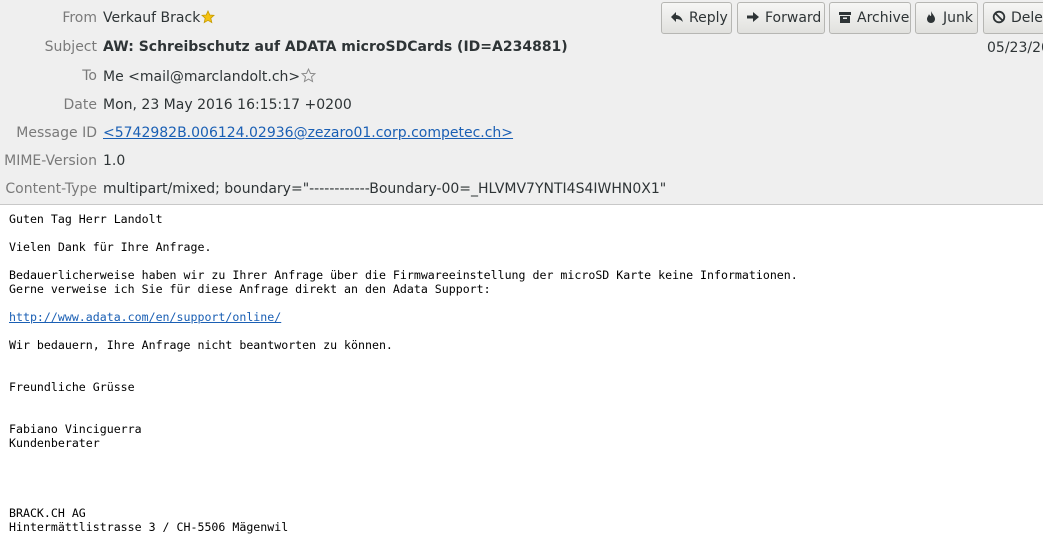 The image size is (1043, 534). Describe the element at coordinates (75, 429) in the screenshot. I see `signature-name: Fabiano Vinciguerra` at that location.